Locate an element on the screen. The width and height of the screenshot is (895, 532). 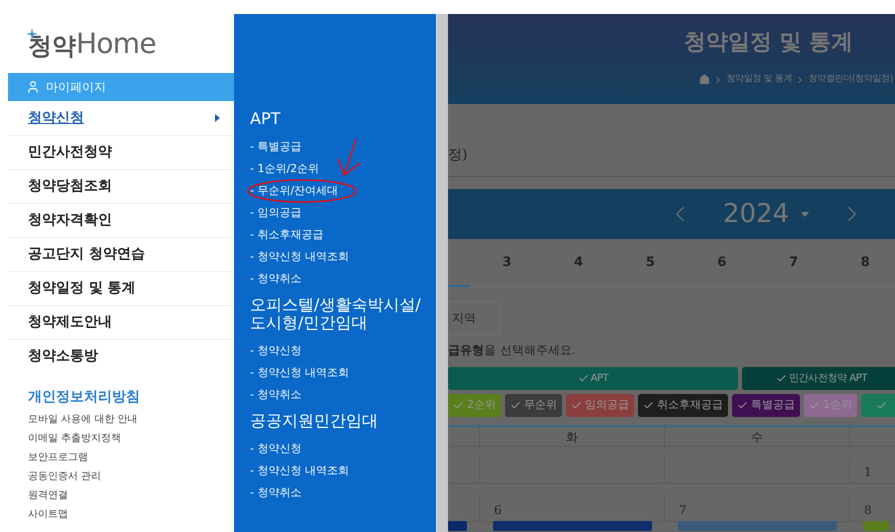
calendar-cell: 8 is located at coordinates (872, 508).